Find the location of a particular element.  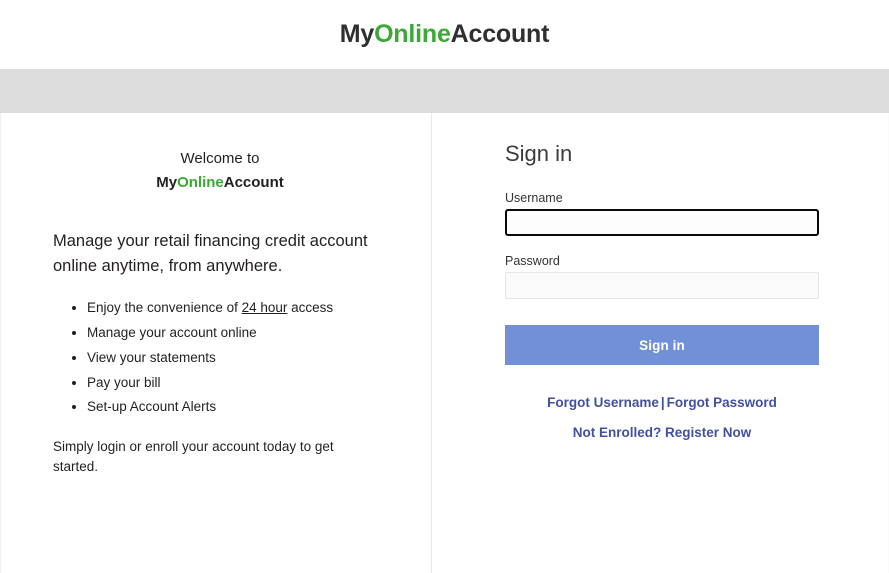

password-label: Password is located at coordinates (532, 261).